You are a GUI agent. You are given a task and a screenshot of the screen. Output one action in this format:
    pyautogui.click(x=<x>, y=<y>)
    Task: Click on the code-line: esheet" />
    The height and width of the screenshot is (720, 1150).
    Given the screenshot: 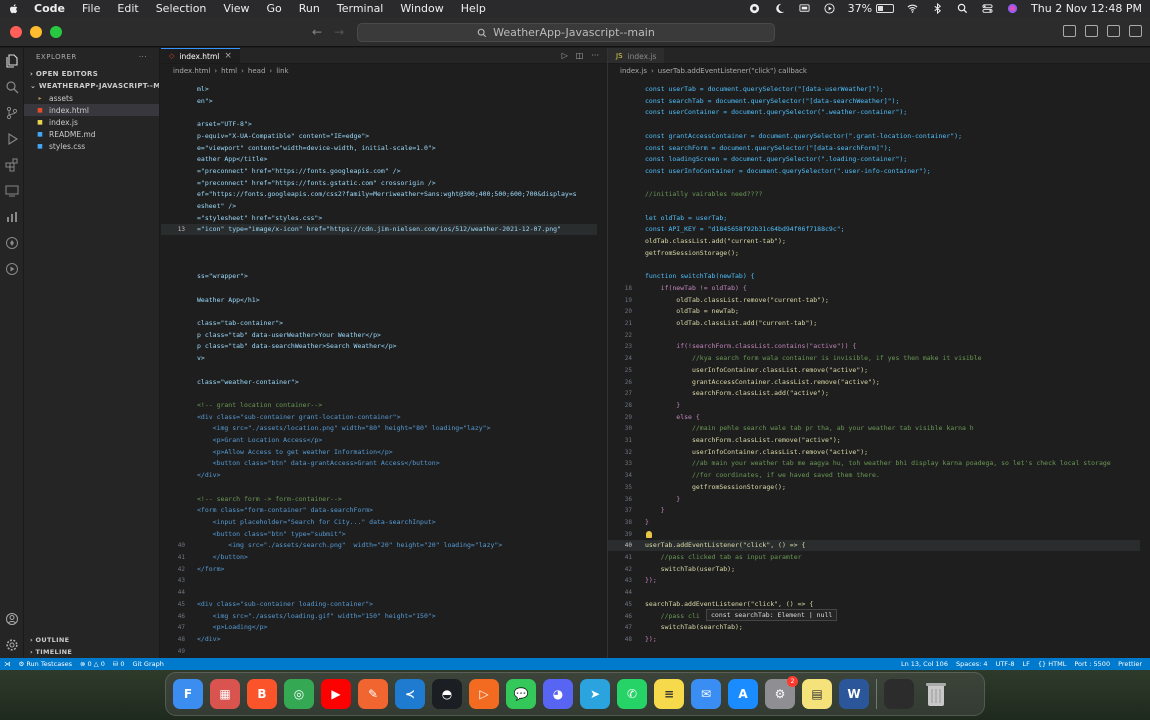 What is the action you would take?
    pyautogui.click(x=384, y=206)
    